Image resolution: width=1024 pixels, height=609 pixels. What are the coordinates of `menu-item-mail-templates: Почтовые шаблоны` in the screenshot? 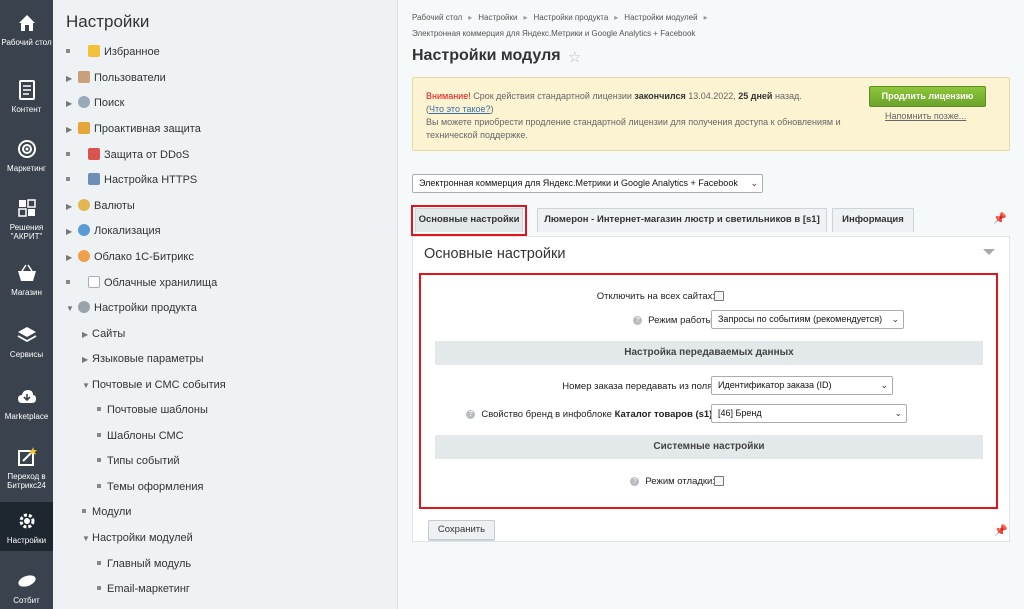 It's located at (152, 410).